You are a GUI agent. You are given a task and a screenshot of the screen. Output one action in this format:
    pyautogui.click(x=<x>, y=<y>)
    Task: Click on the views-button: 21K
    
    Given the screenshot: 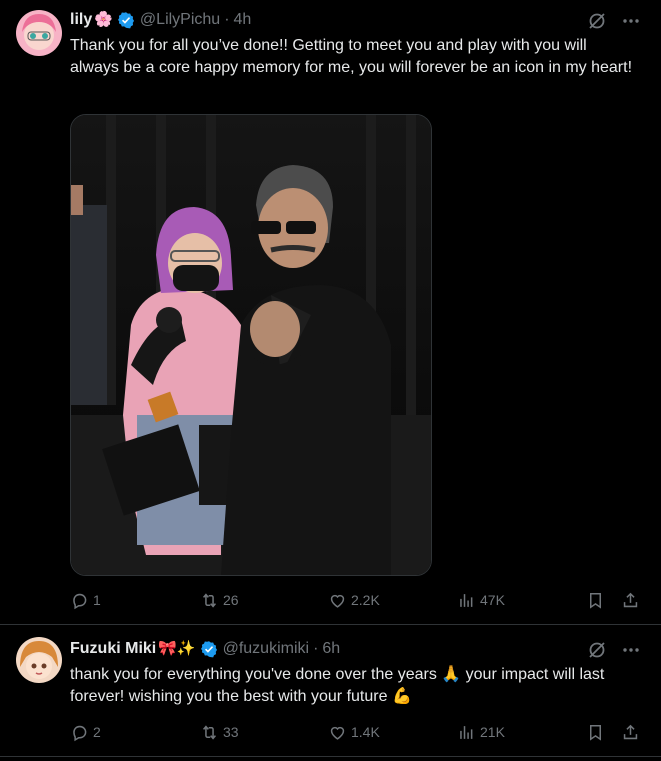 What is the action you would take?
    pyautogui.click(x=481, y=732)
    